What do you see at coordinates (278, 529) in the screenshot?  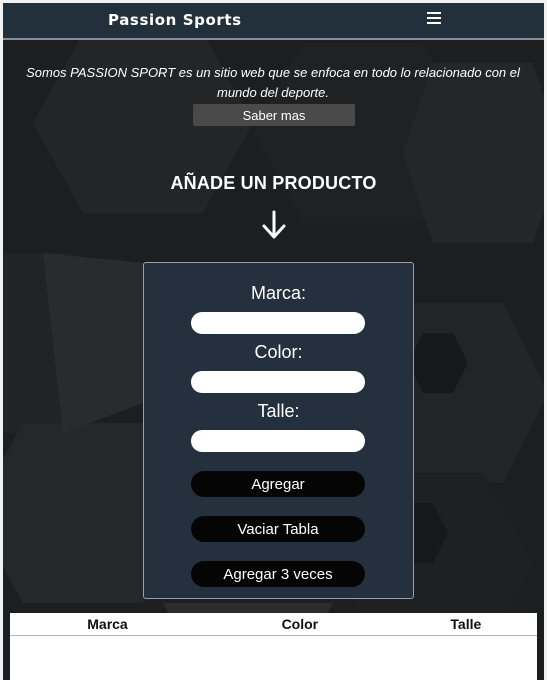 I see `vaciar-tabla-button: Vaciar Tabla` at bounding box center [278, 529].